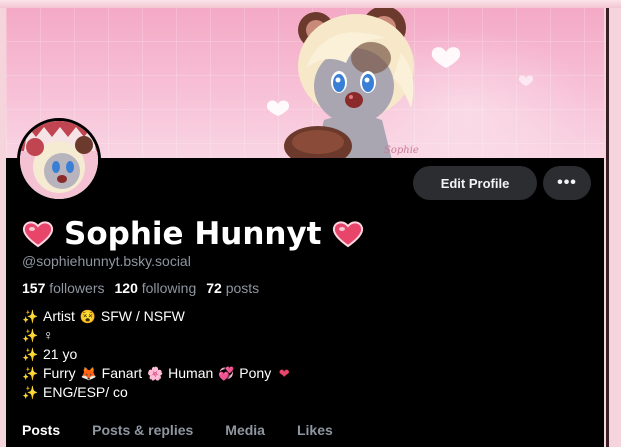  Describe the element at coordinates (226, 373) in the screenshot. I see `two-hearts-icon: 💞` at that location.